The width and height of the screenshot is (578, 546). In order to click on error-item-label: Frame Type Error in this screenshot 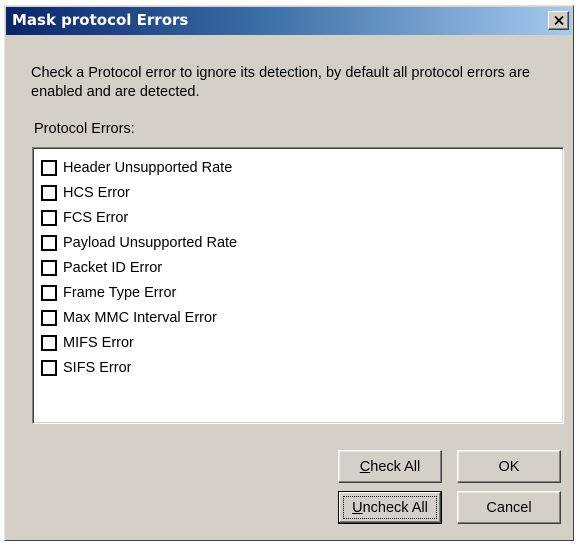, I will do `click(120, 292)`.